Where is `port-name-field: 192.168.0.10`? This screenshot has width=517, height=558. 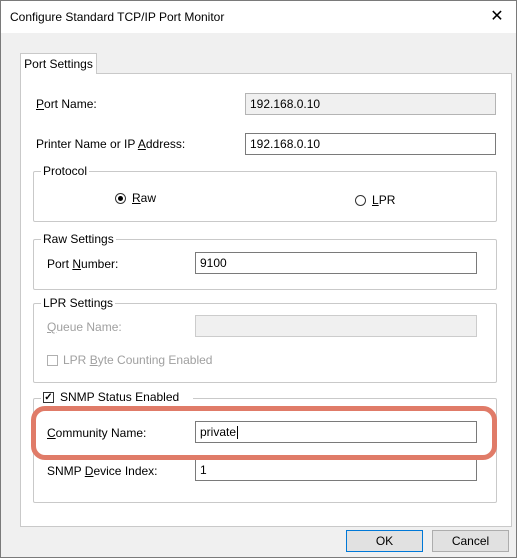 port-name-field: 192.168.0.10 is located at coordinates (370, 104).